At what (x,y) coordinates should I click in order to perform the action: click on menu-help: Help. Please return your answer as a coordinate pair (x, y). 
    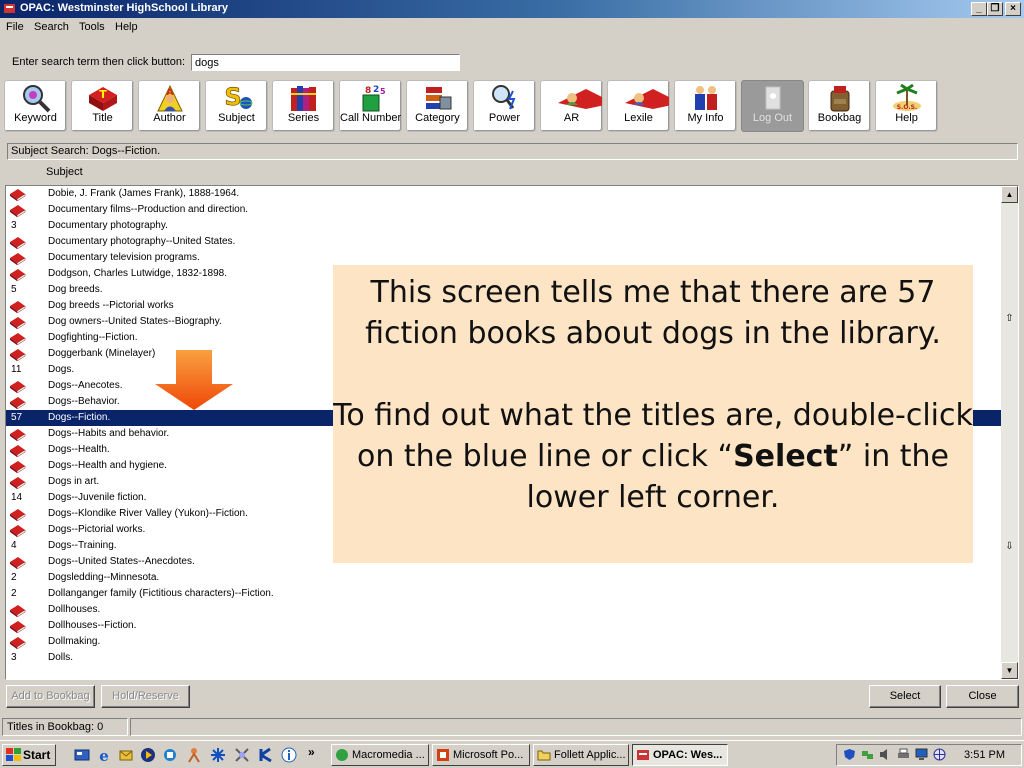
    Looking at the image, I should click on (126, 27).